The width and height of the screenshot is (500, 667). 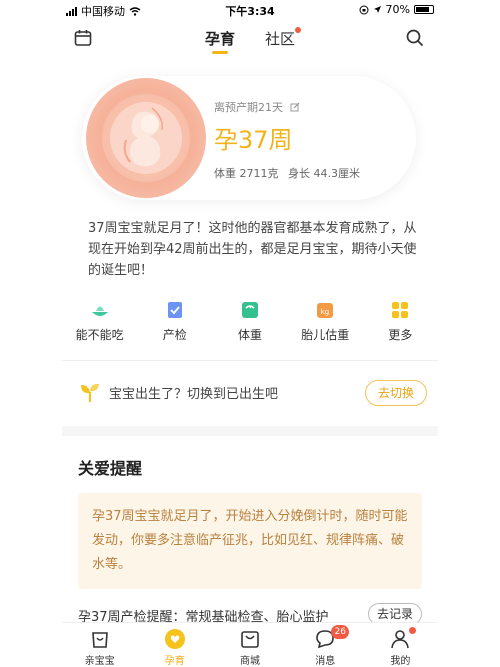 What do you see at coordinates (377, 9) in the screenshot?
I see `location-icon` at bounding box center [377, 9].